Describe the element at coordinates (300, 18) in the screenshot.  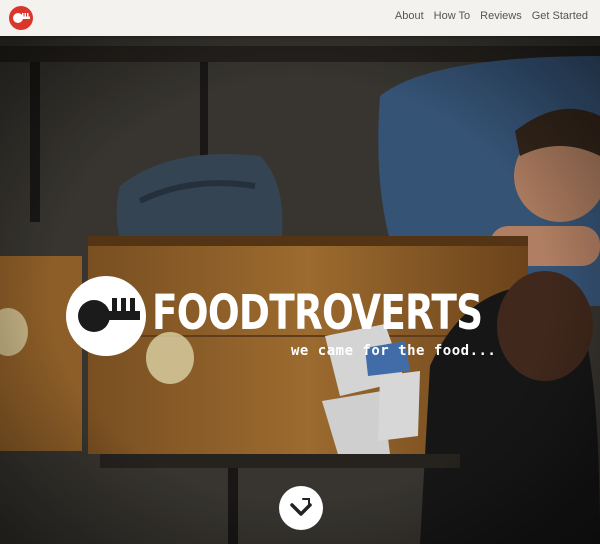
I see `top-navigation-bar: About How To Reviews Get Started` at that location.